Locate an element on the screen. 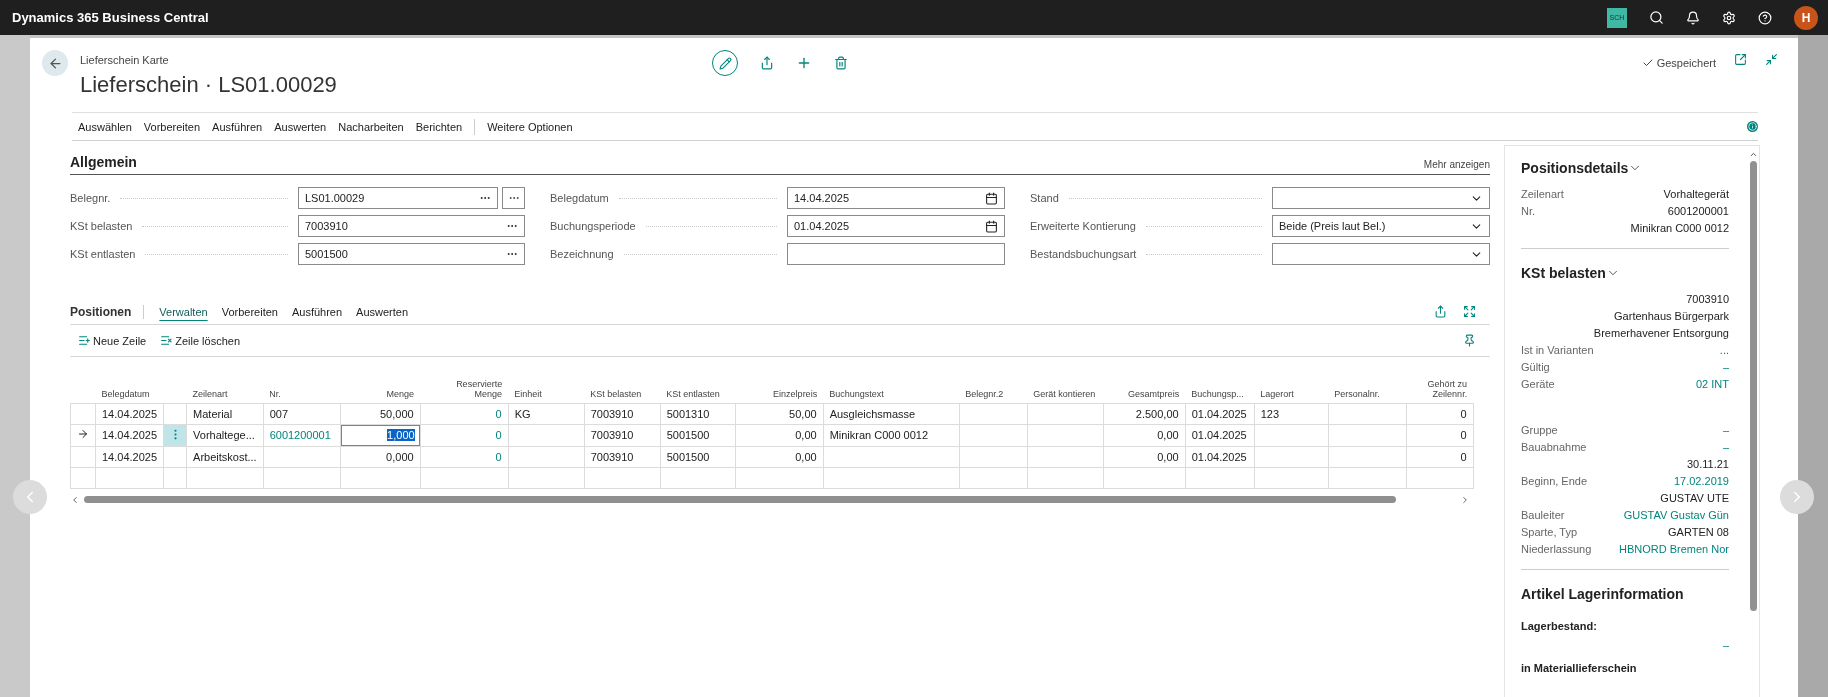 This screenshot has width=1828, height=697. field-label: Bestandsbuchungsart is located at coordinates (1083, 254).